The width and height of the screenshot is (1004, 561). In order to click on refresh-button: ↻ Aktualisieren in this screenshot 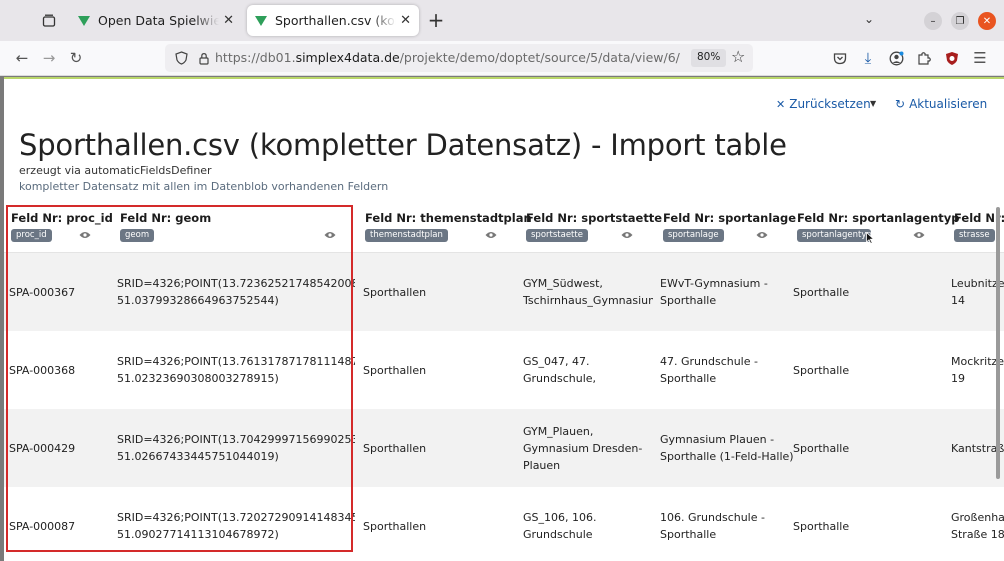, I will do `click(941, 104)`.